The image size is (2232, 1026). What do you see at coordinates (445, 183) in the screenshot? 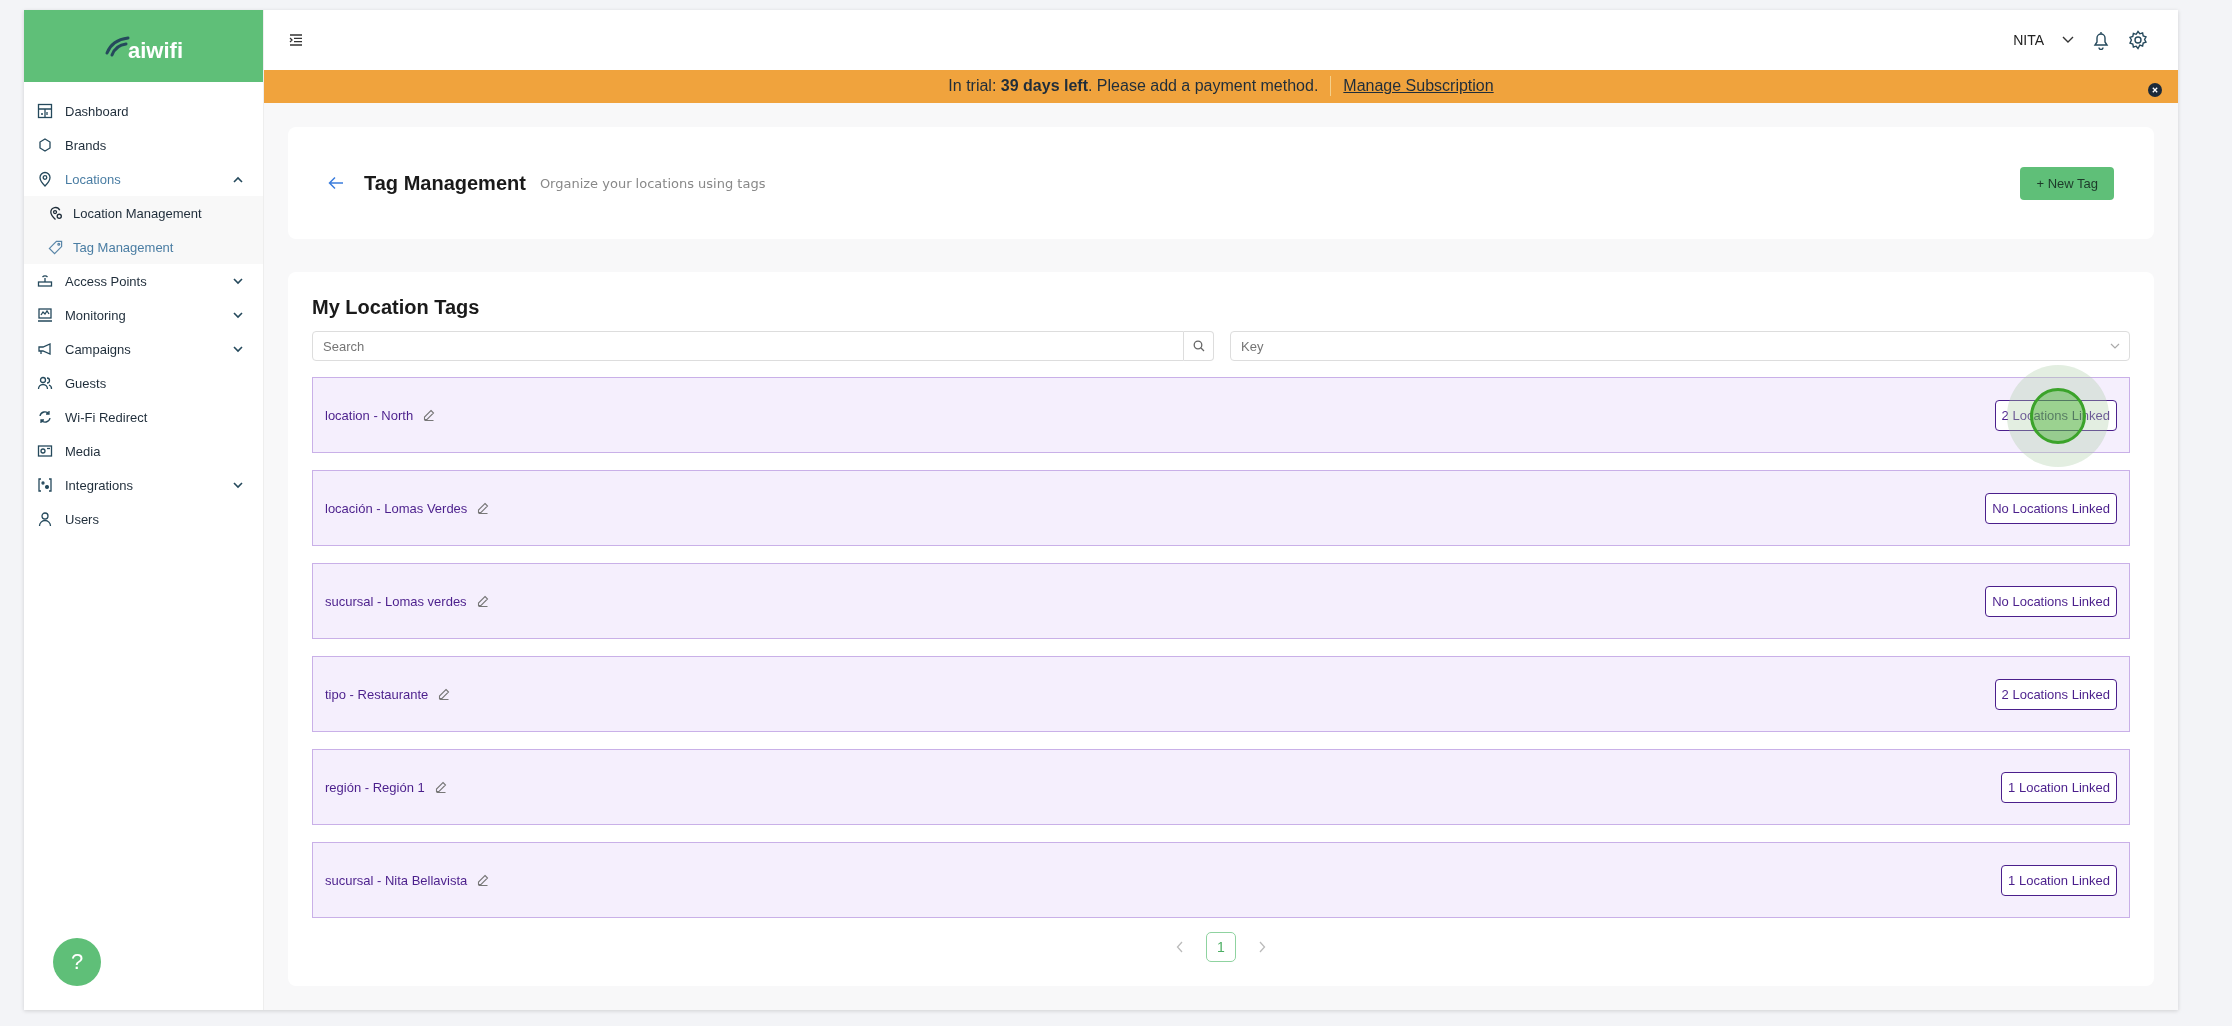
I see `page-title: Tag Management` at bounding box center [445, 183].